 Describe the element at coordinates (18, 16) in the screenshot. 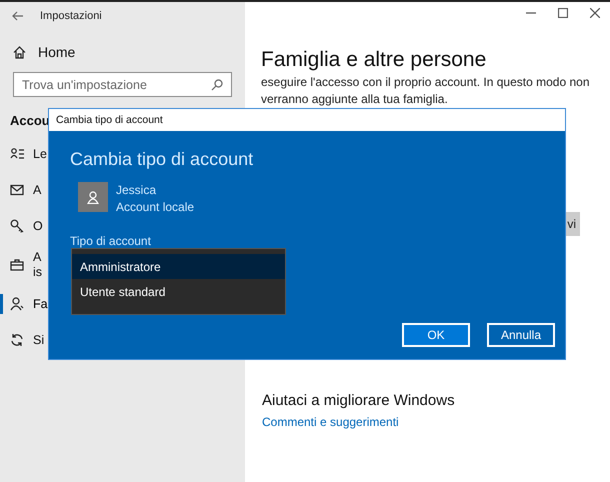

I see `back-arrow-icon` at that location.